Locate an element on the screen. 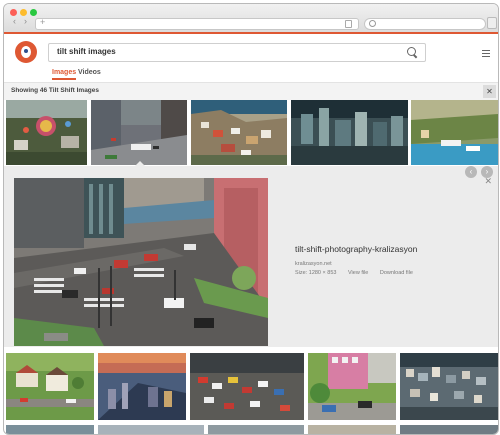 The height and width of the screenshot is (435, 500). back-icon: ‹ is located at coordinates (14, 21).